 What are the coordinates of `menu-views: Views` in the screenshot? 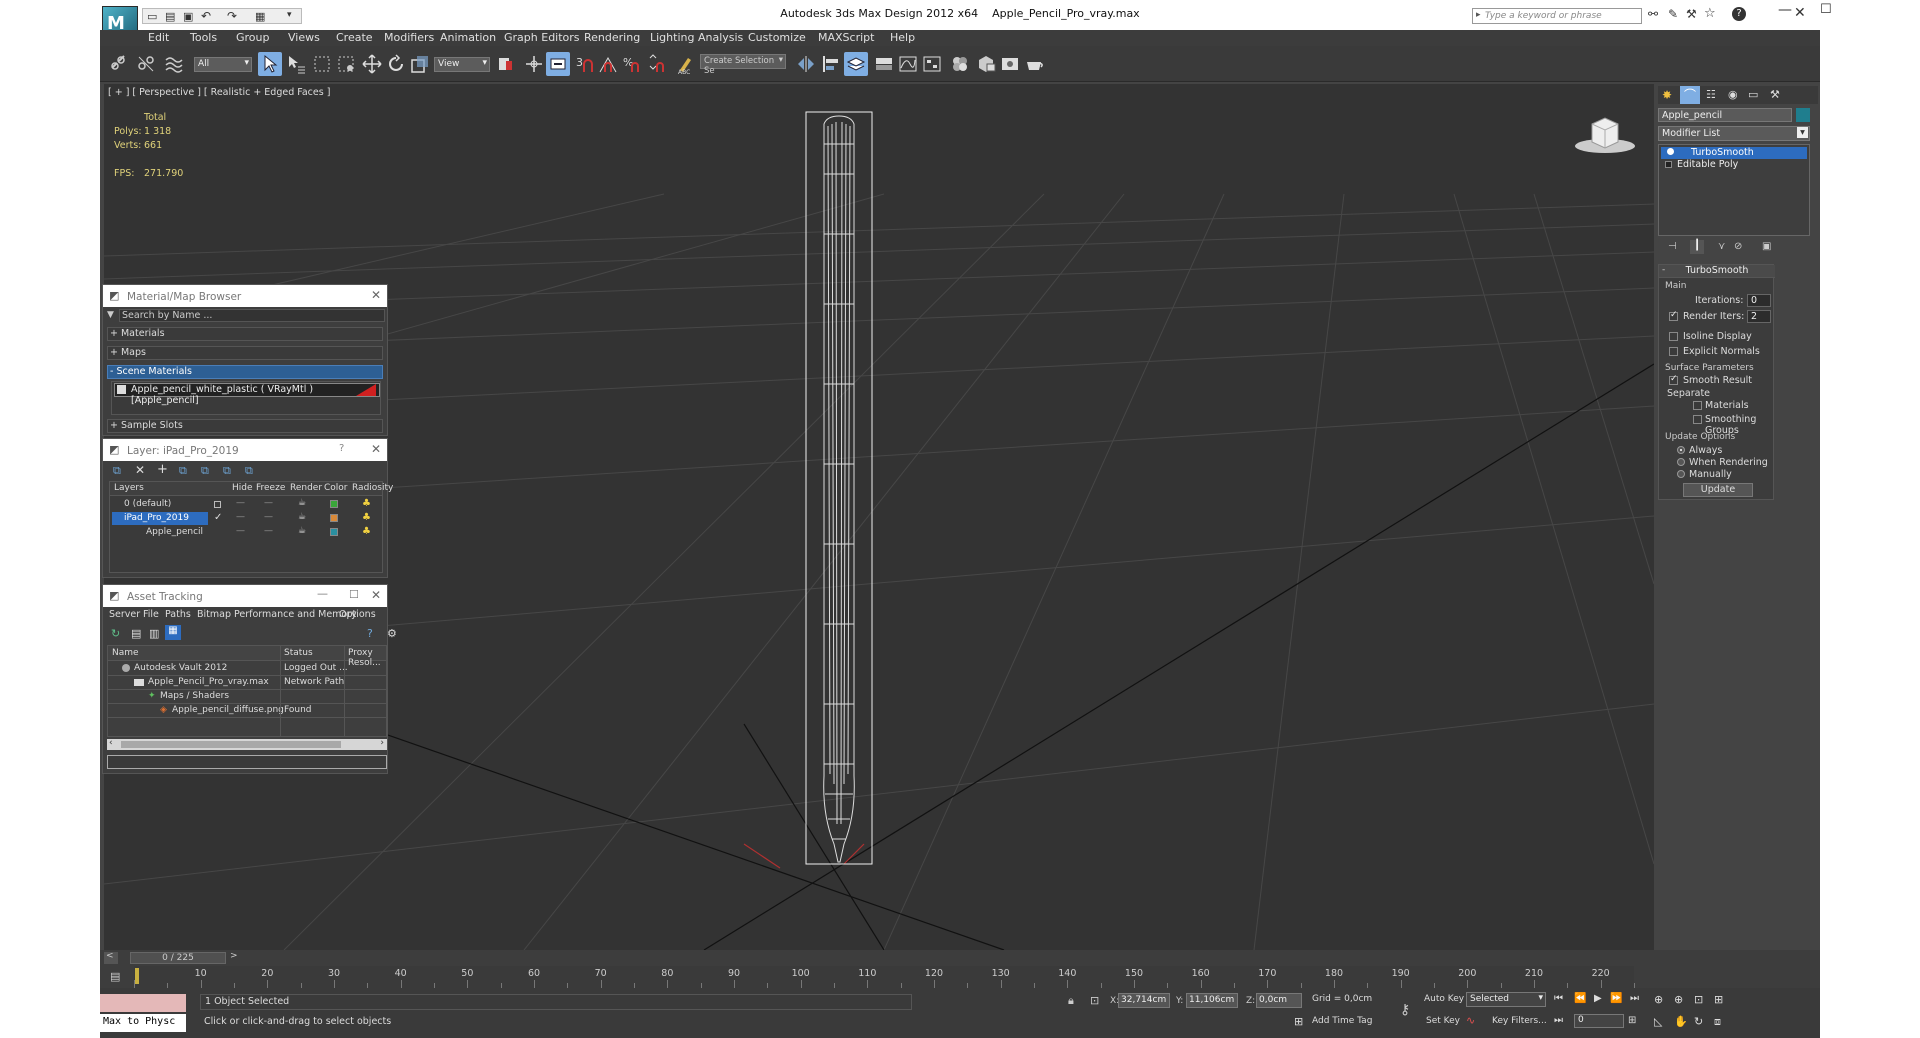 It's located at (304, 37).